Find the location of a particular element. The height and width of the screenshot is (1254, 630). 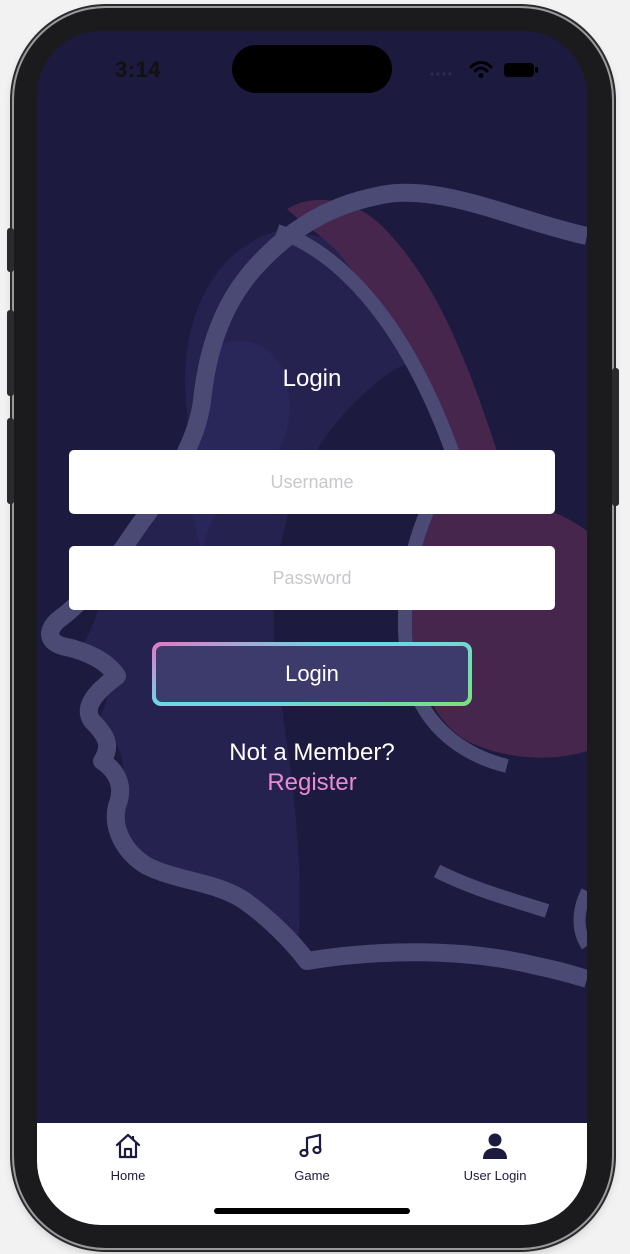

battery-icon is located at coordinates (521, 72).